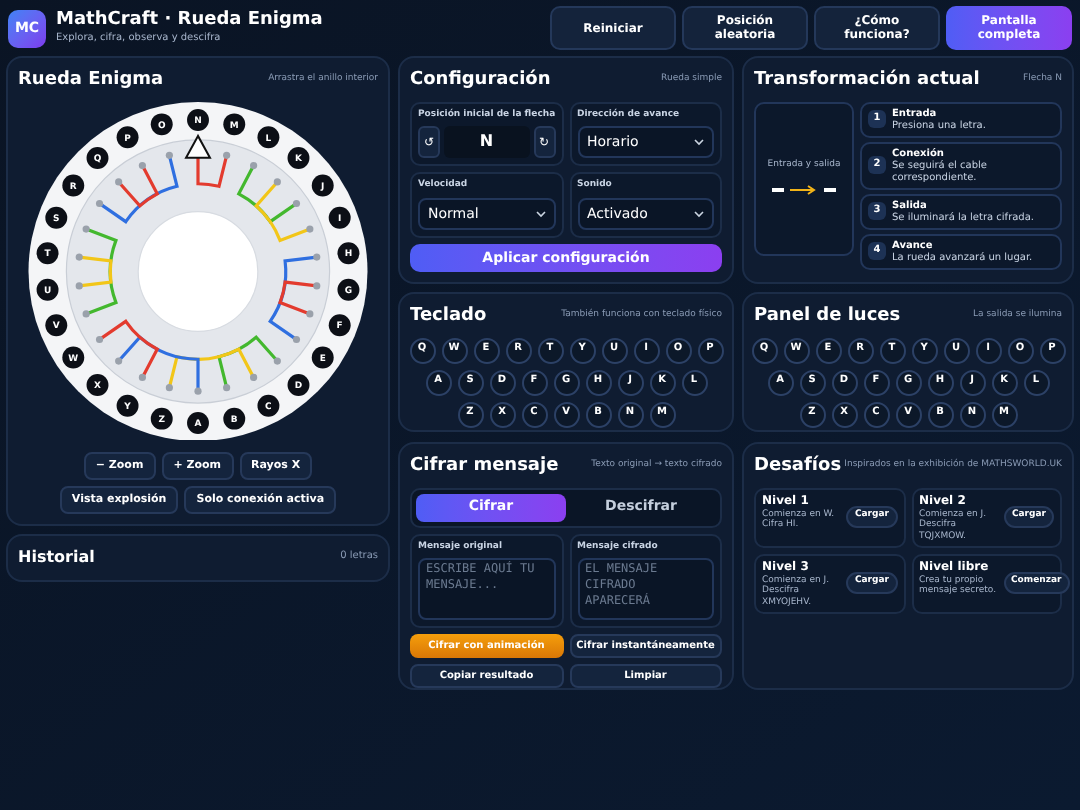  What do you see at coordinates (484, 467) in the screenshot?
I see `panel-title: Cifrar mensaje` at bounding box center [484, 467].